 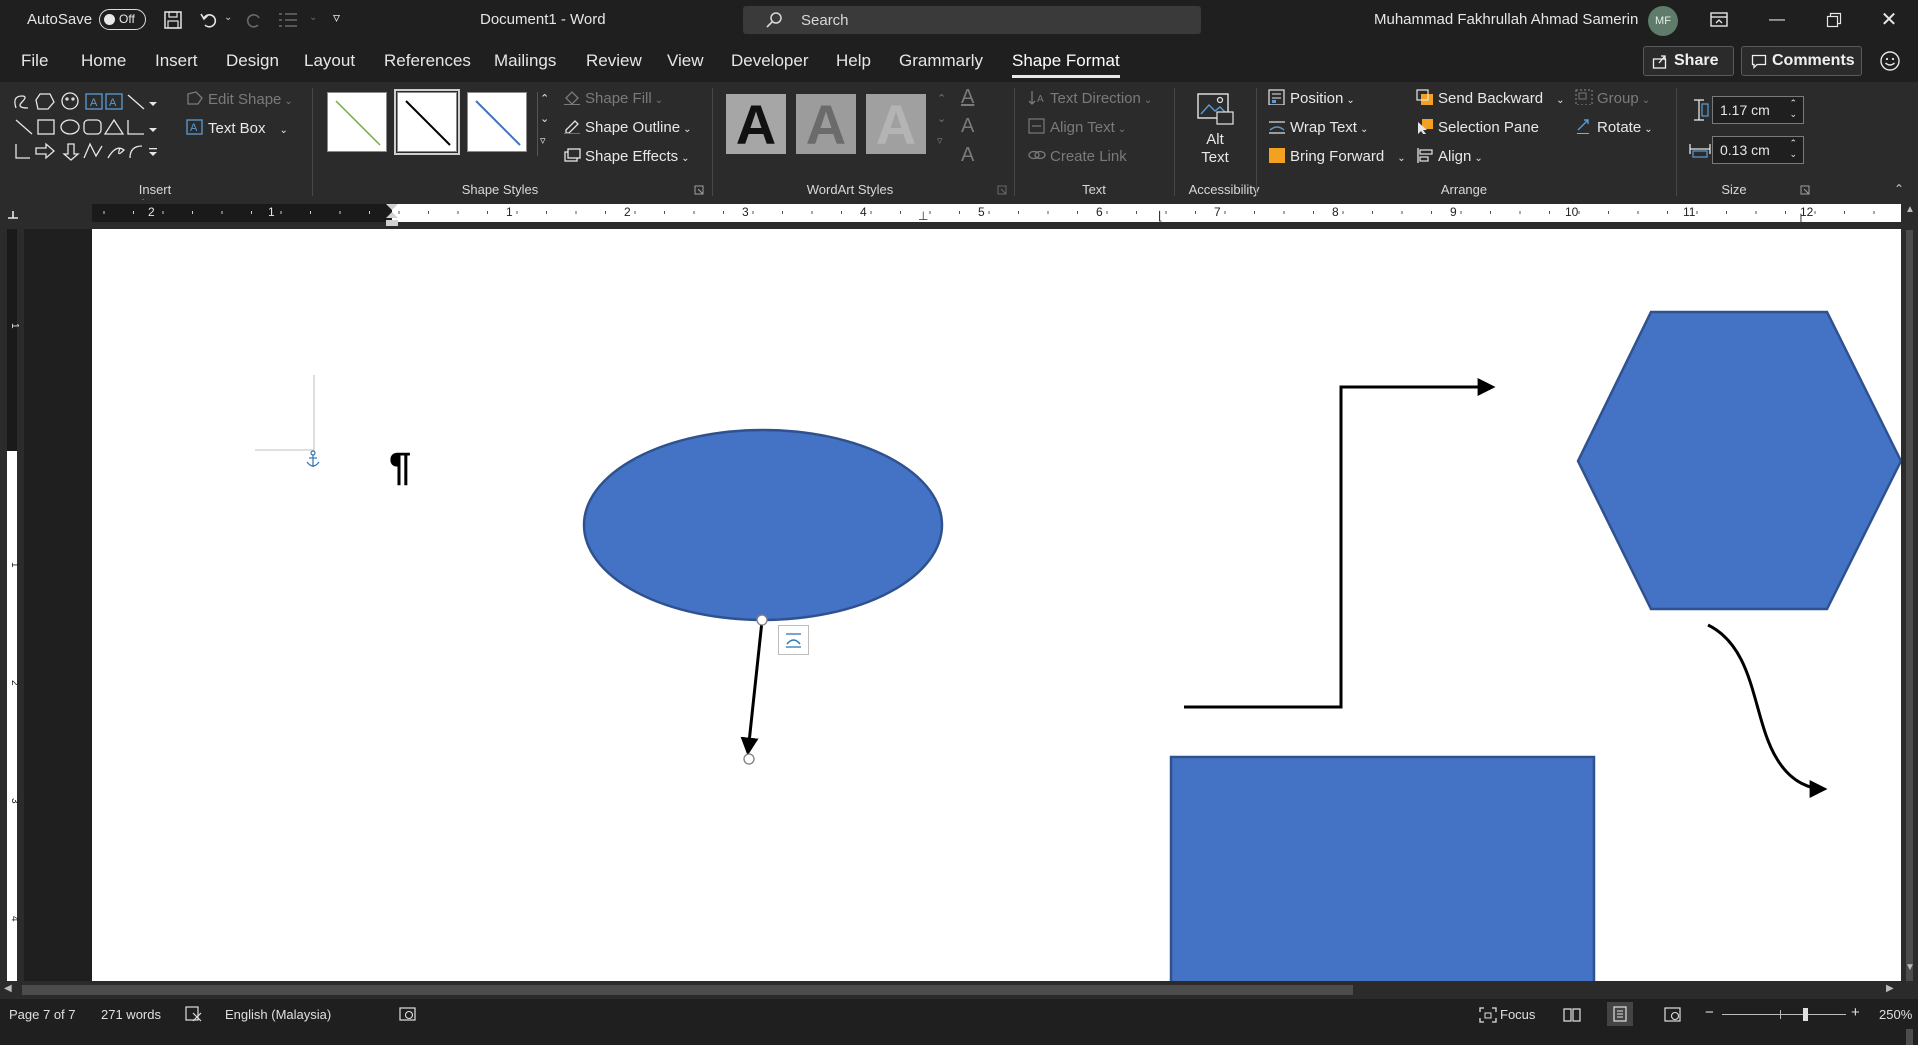 What do you see at coordinates (194, 1014) in the screenshot?
I see `proofing-icon` at bounding box center [194, 1014].